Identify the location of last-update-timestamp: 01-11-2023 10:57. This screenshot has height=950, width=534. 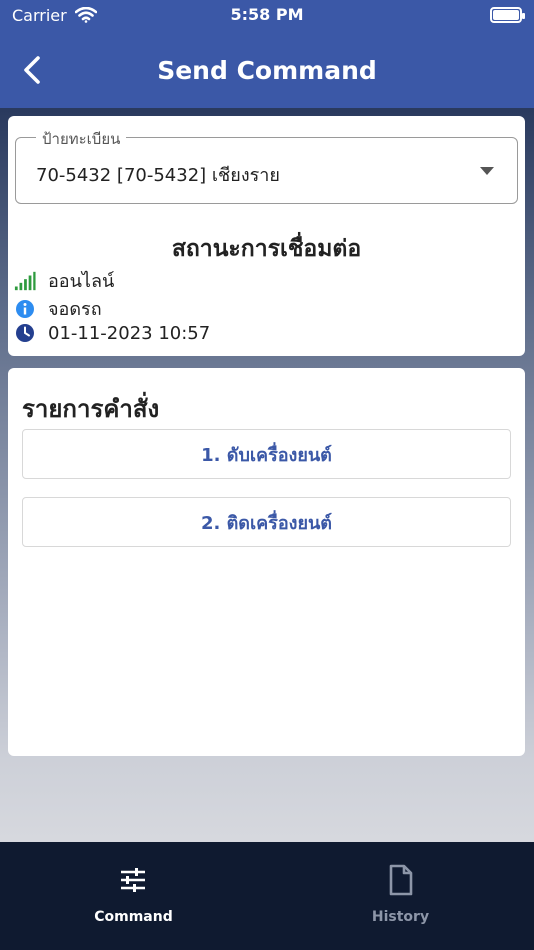
(129, 333).